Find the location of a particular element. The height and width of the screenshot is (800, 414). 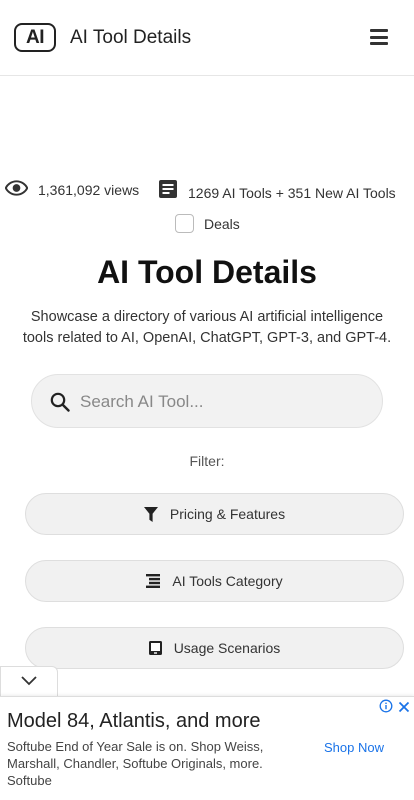

ai-tools-category-button: AI Tools Category is located at coordinates (214, 581).